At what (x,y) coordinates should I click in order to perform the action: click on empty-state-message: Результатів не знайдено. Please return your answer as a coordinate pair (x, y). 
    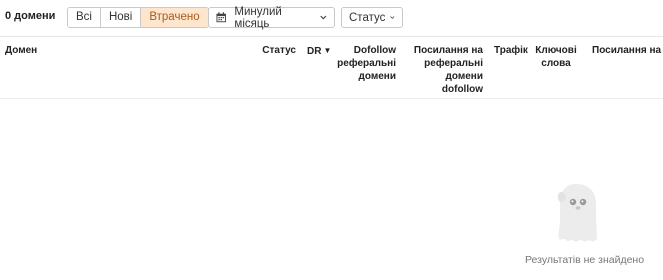
    Looking at the image, I should click on (585, 260).